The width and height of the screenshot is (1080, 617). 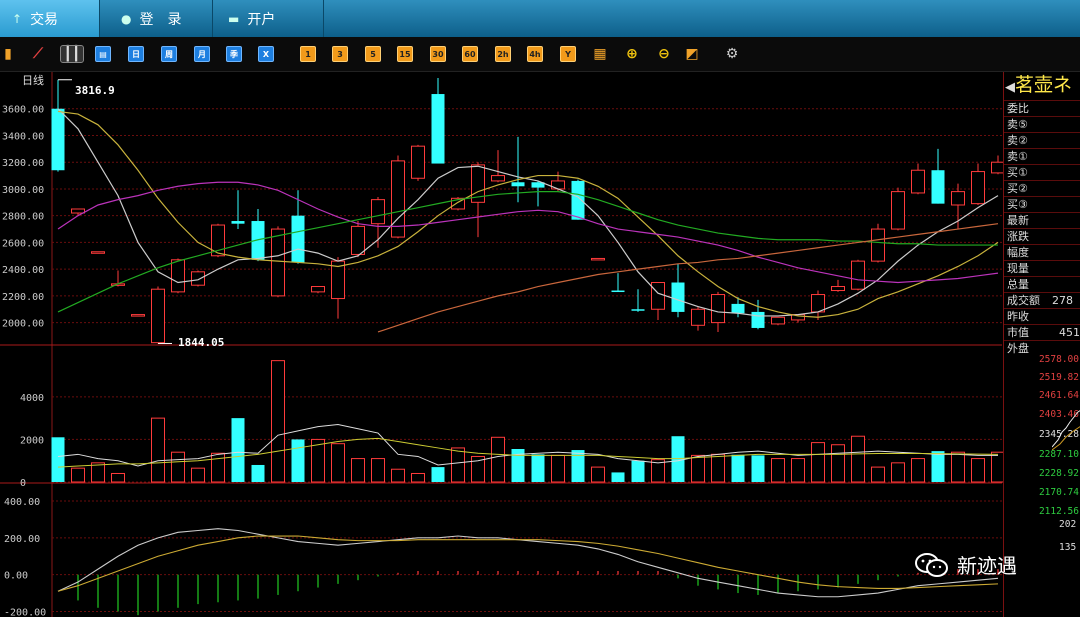 I want to click on tab-login: ● 登 录, so click(x=157, y=18).